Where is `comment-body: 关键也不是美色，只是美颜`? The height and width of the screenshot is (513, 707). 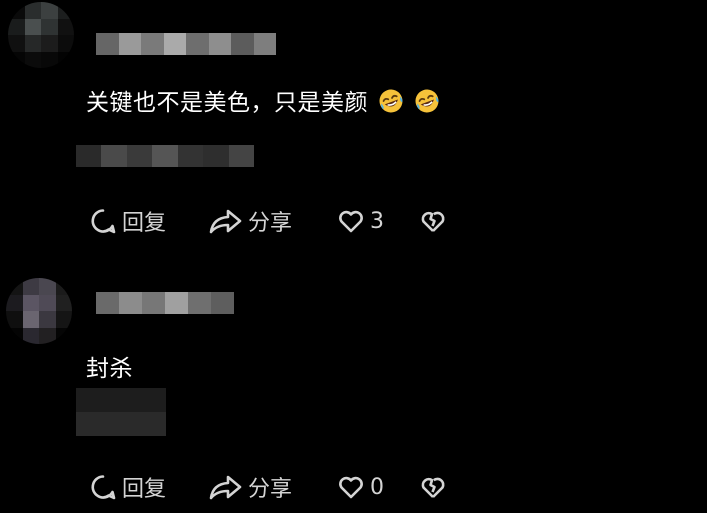 comment-body: 关键也不是美色，只是美颜 is located at coordinates (227, 103).